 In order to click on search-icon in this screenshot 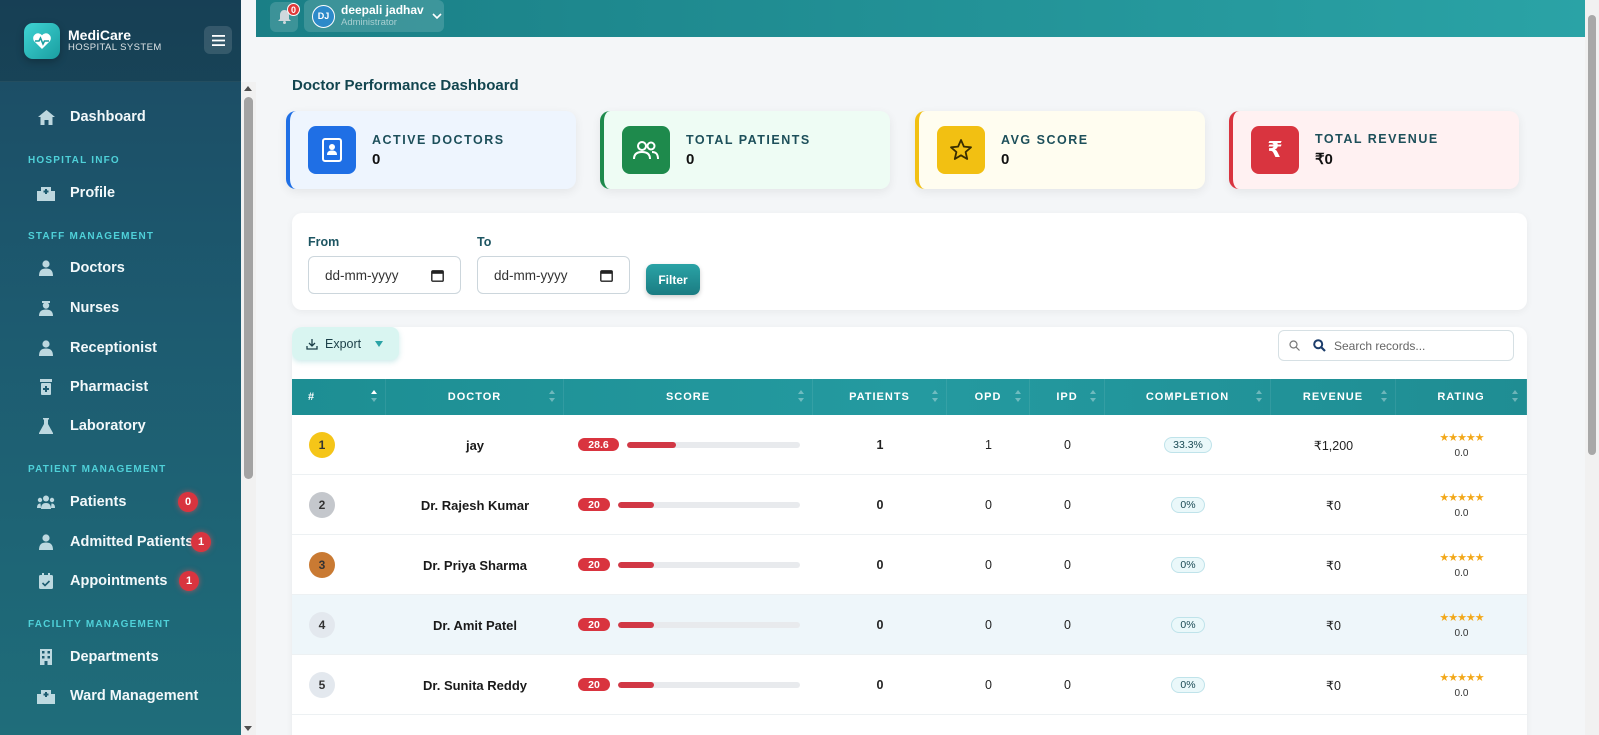, I will do `click(1319, 345)`.